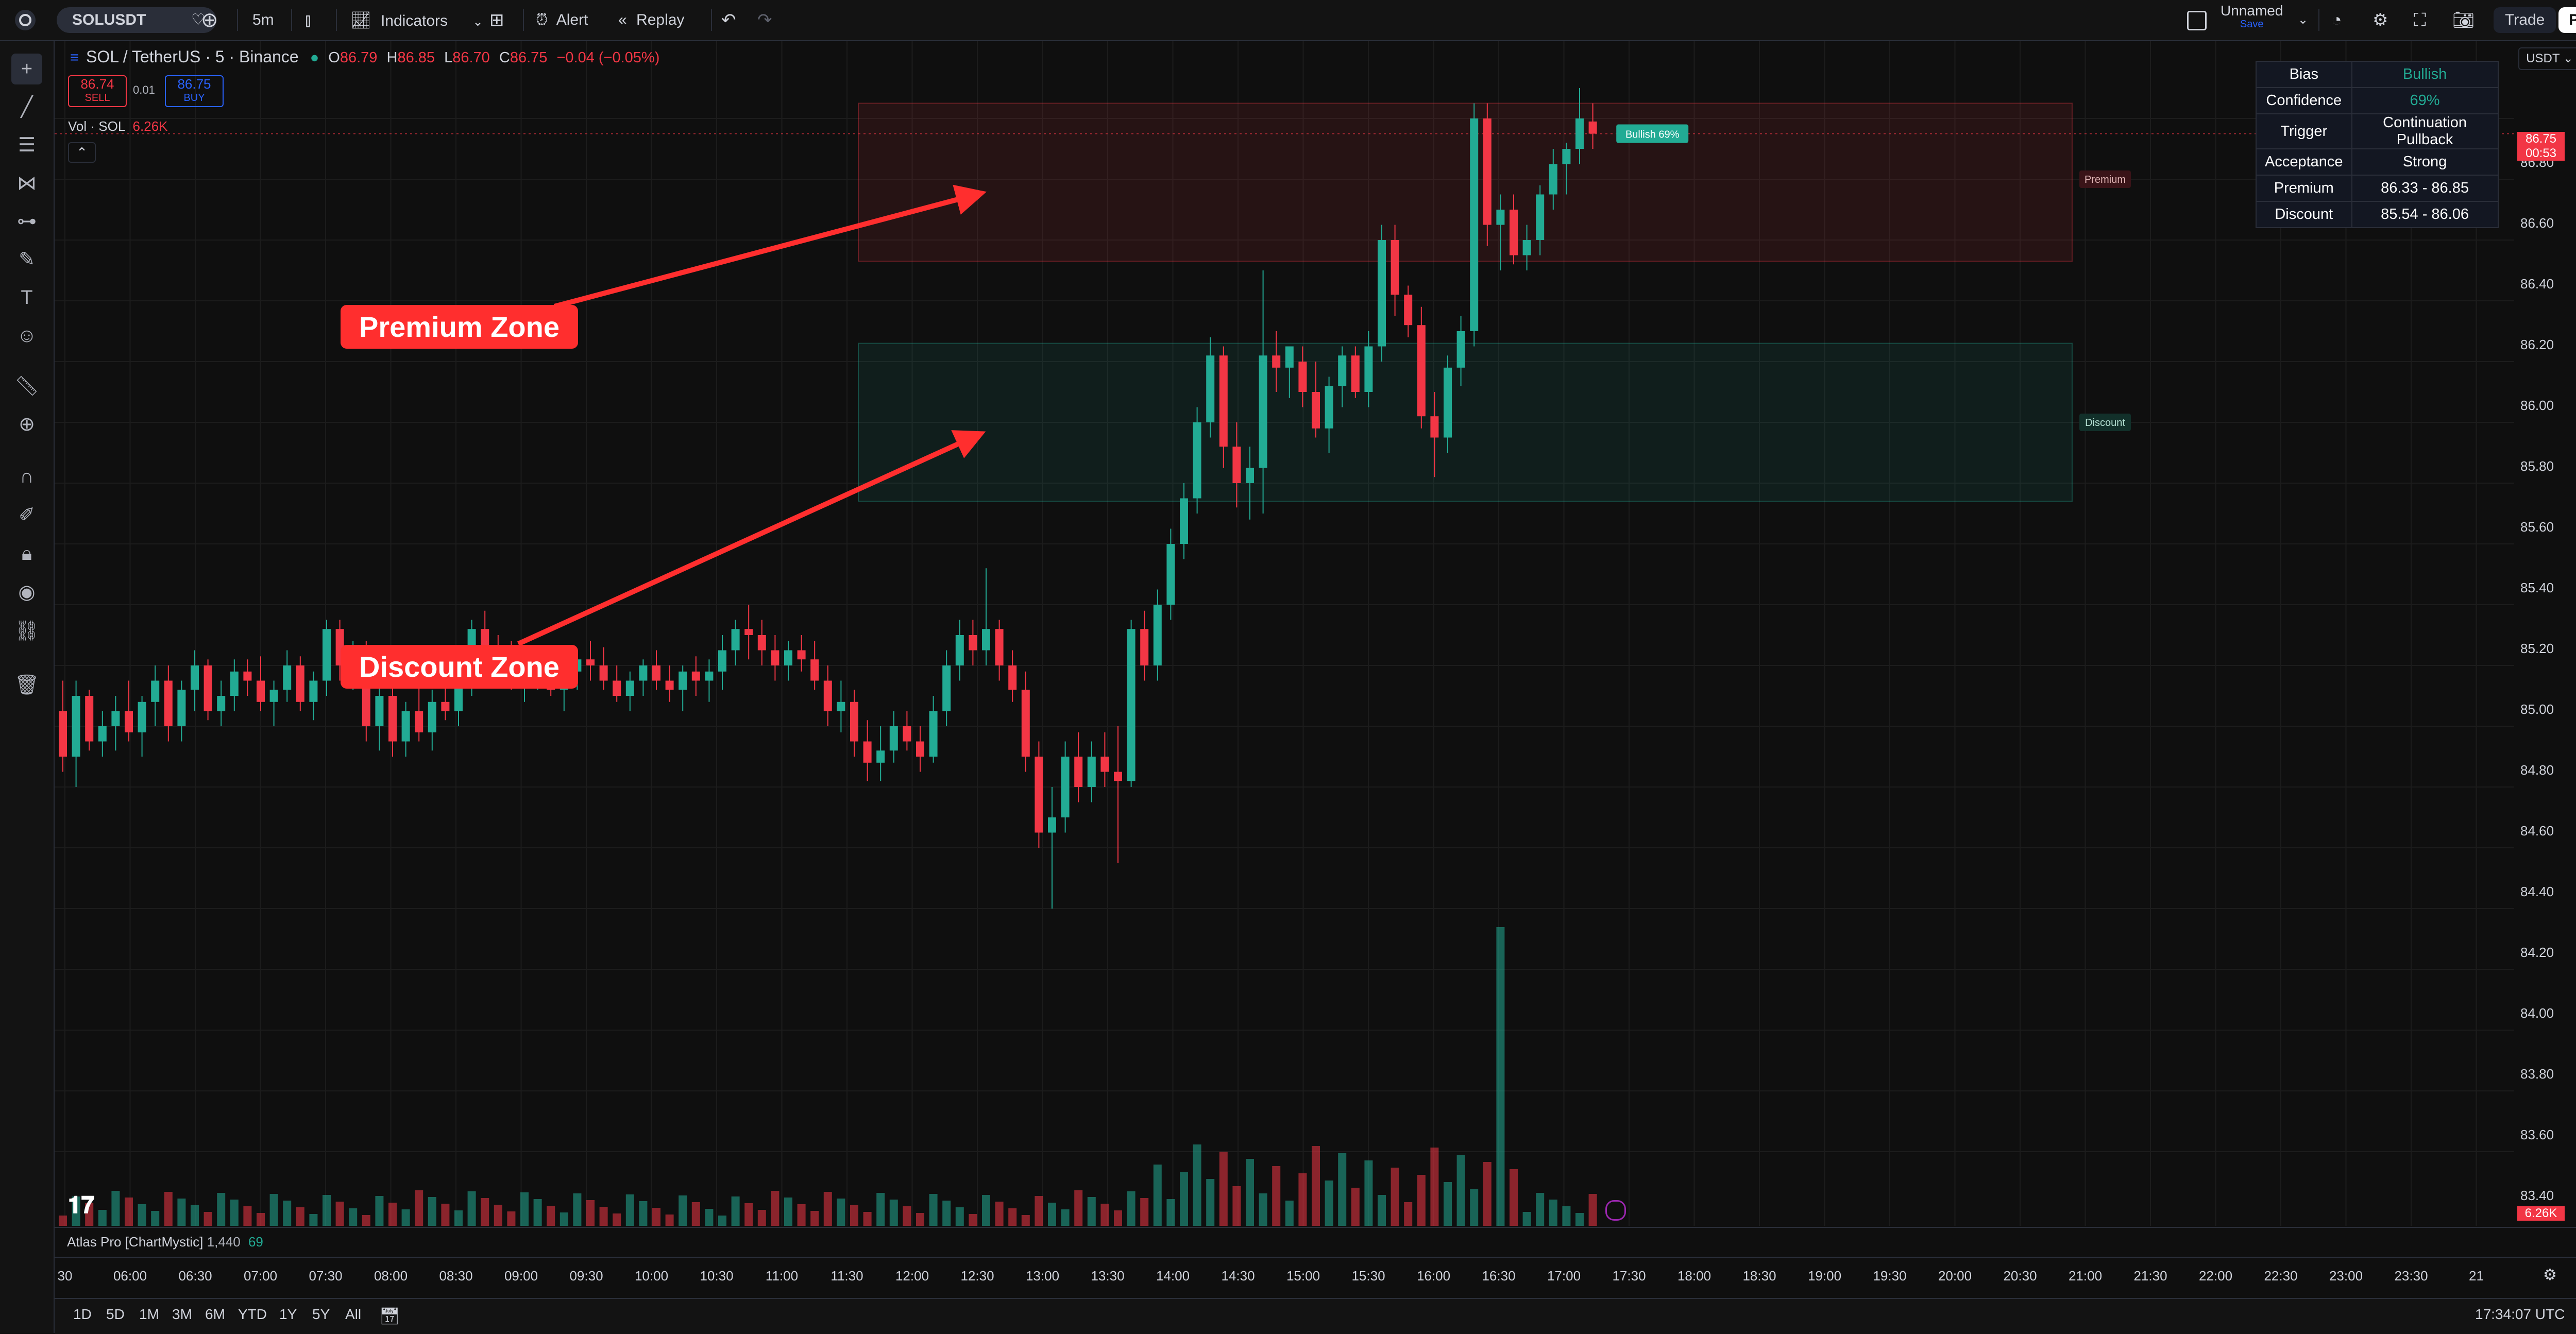  I want to click on text-icon: T, so click(26, 297).